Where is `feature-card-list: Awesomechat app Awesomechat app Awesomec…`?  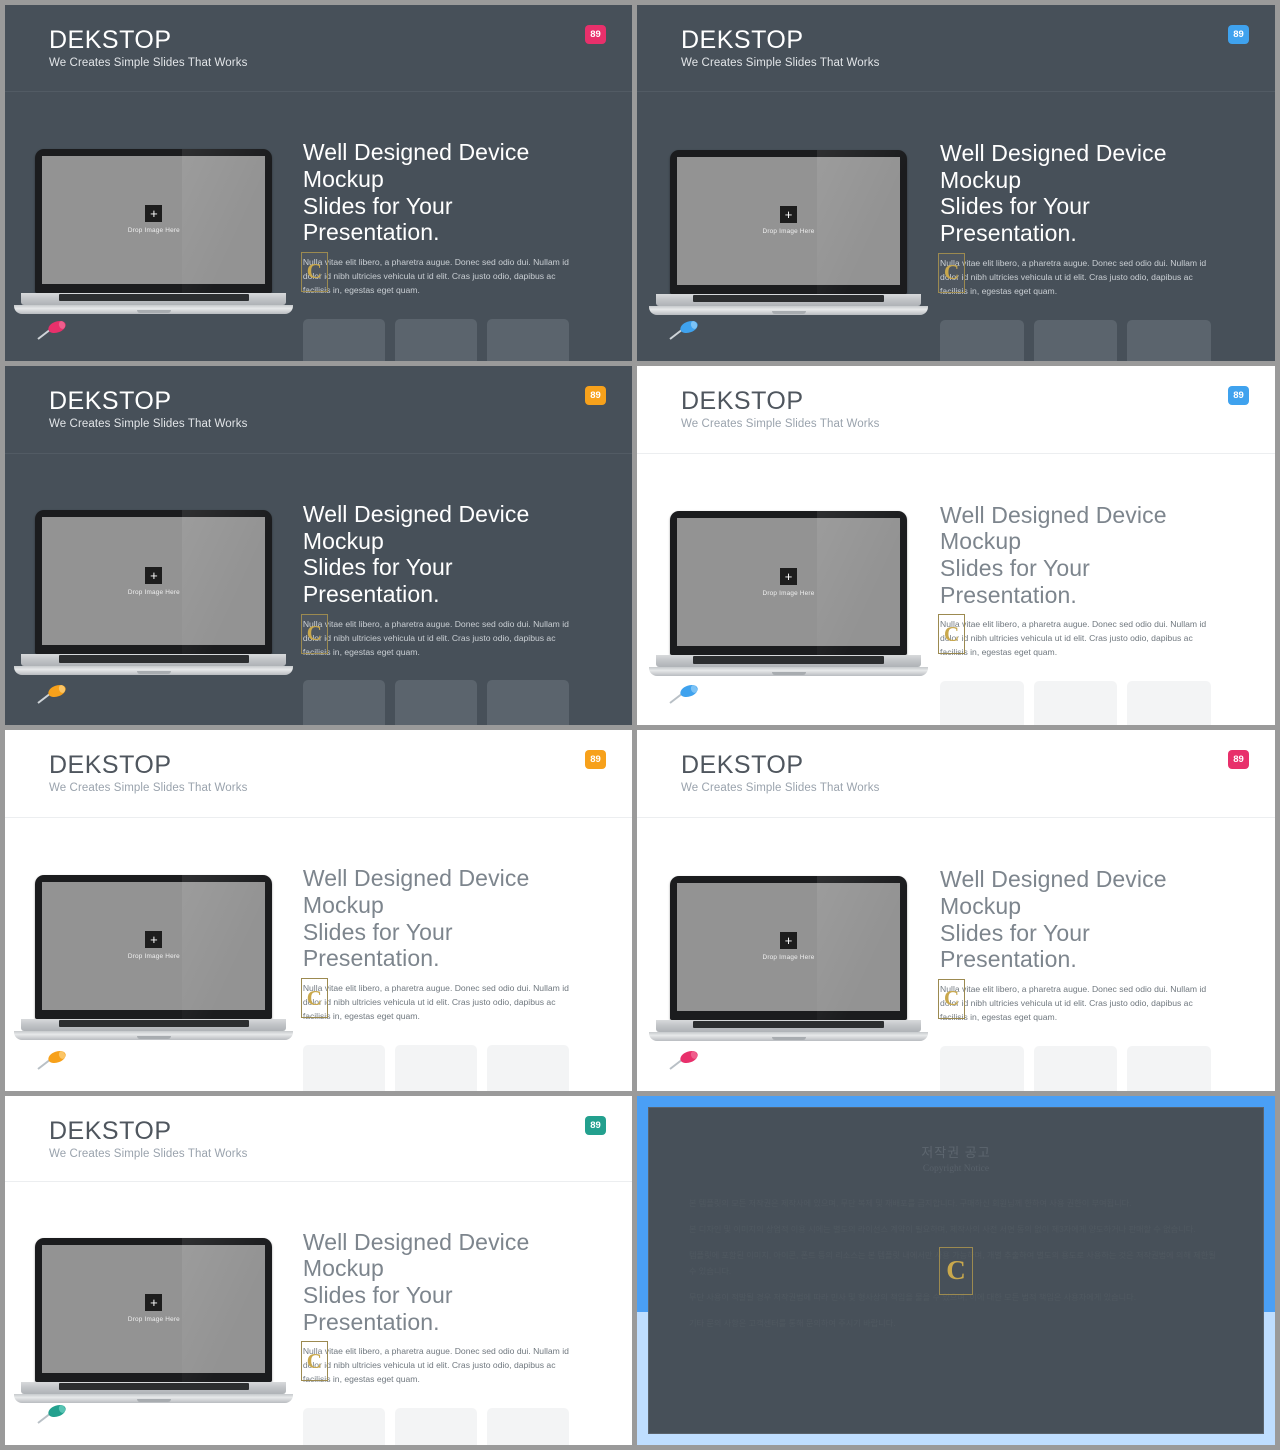
feature-card-list: Awesomechat app Awesomechat app Awesomec… is located at coordinates (1076, 703).